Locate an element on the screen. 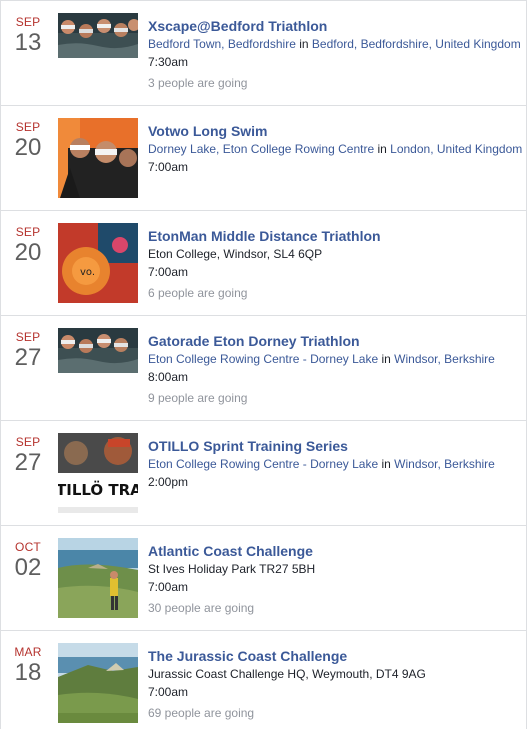 This screenshot has width=529, height=731. event-date: OCT 02 is located at coordinates (28, 560).